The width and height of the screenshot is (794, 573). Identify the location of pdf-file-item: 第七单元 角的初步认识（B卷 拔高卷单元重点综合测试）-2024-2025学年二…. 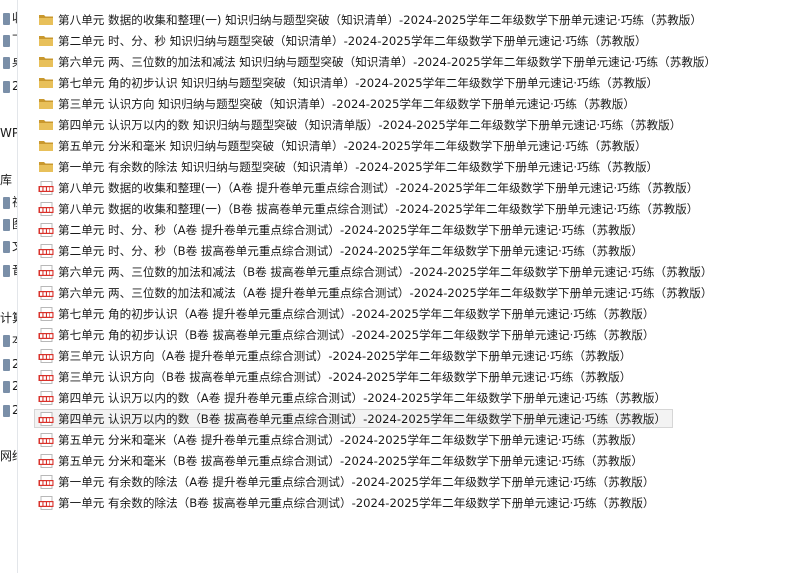
(348, 334).